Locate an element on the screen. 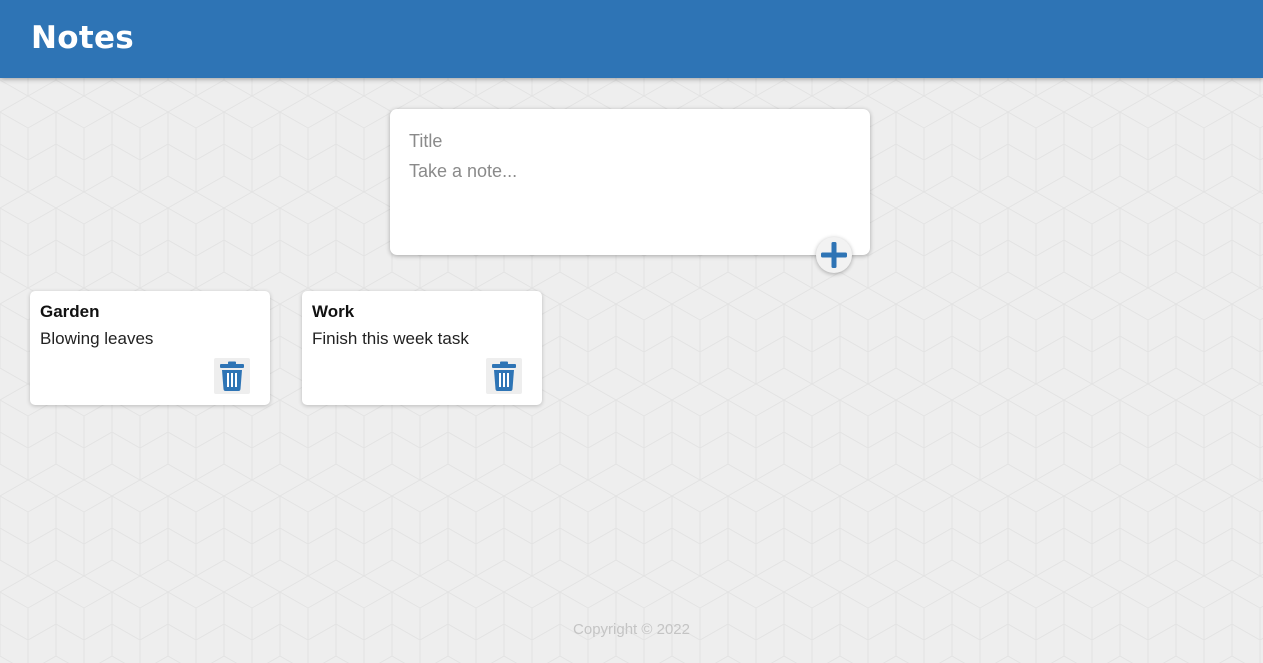  note-composer is located at coordinates (630, 182).